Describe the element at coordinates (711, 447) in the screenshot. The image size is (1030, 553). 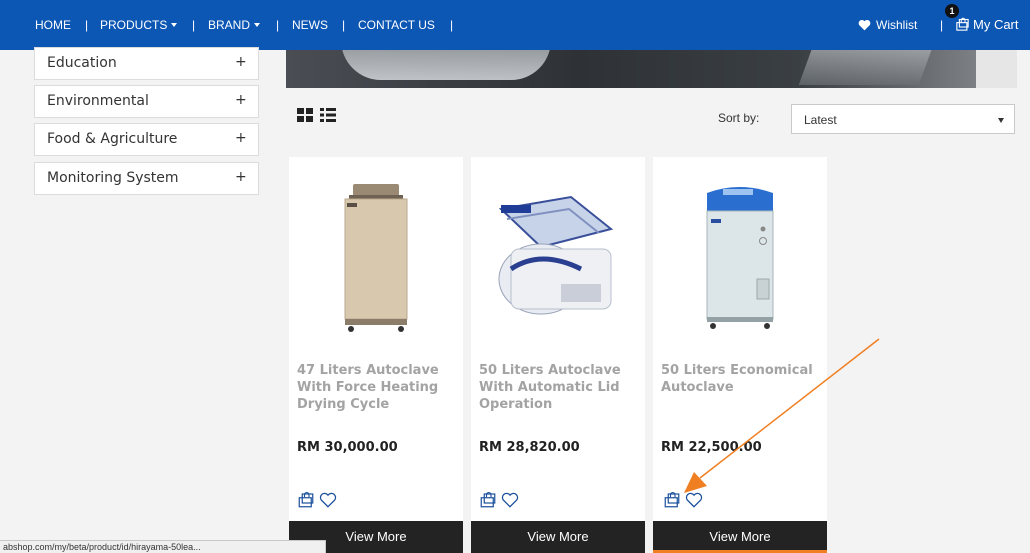
I see `product-price: RM 22,500.00` at that location.